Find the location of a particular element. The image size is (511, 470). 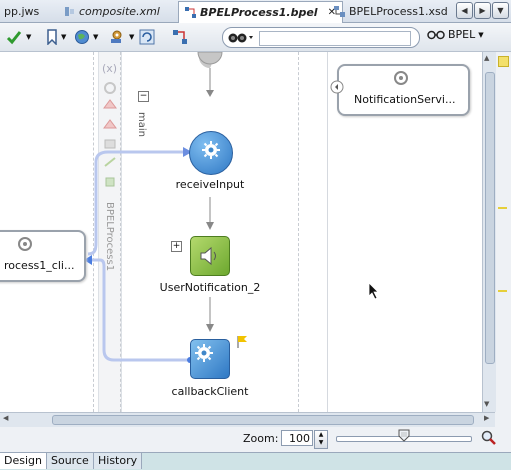

flag-icon is located at coordinates (242, 342).